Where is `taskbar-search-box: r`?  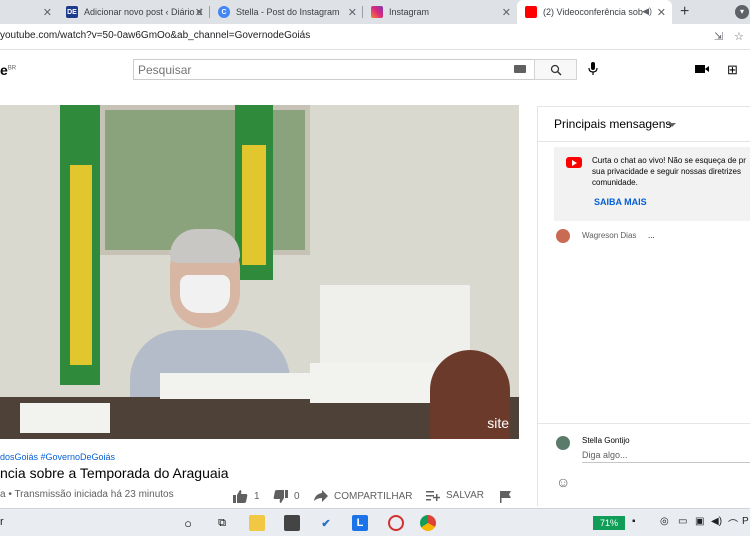 taskbar-search-box: r is located at coordinates (2, 522).